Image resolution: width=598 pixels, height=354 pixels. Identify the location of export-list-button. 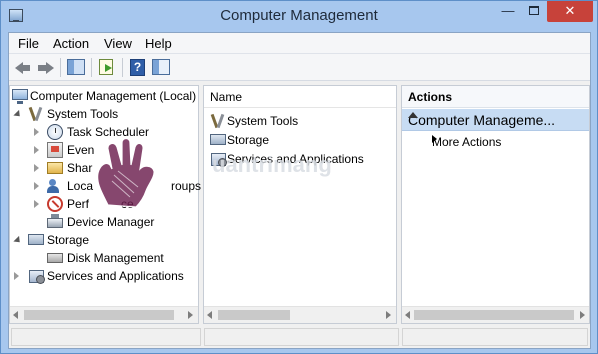
(107, 67).